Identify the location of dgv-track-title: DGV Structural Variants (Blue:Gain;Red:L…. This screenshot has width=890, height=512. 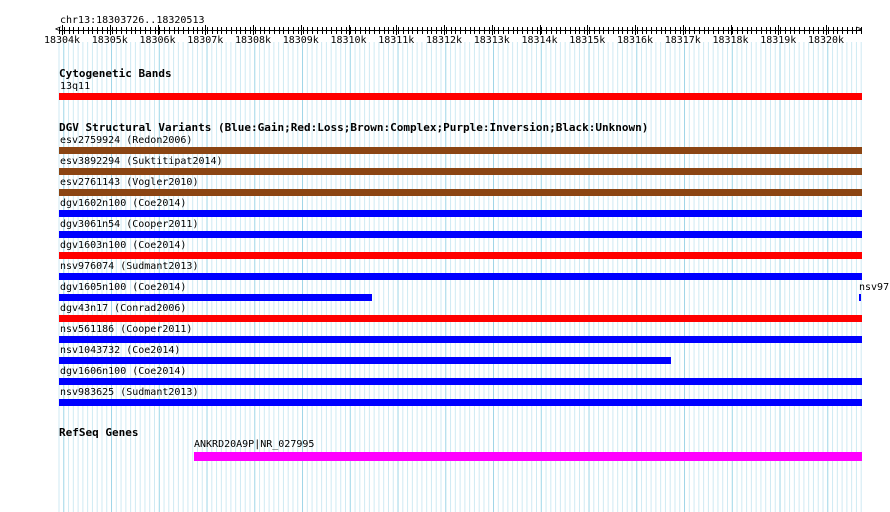
(354, 127).